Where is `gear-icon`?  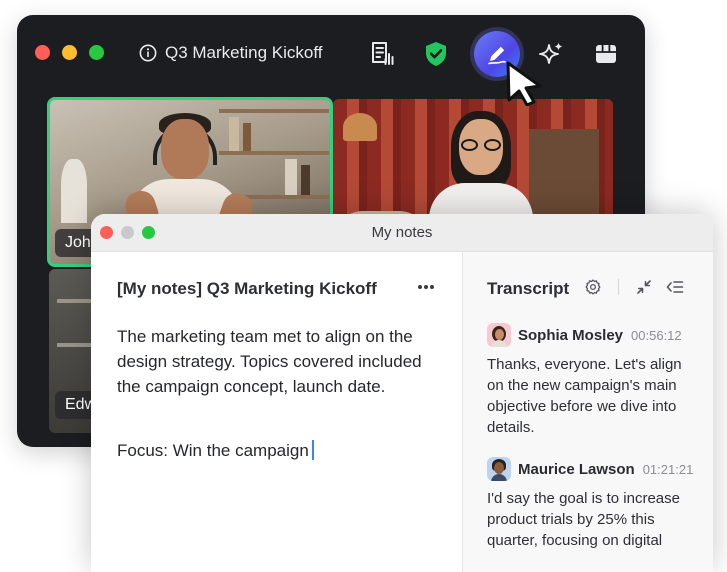 gear-icon is located at coordinates (593, 287).